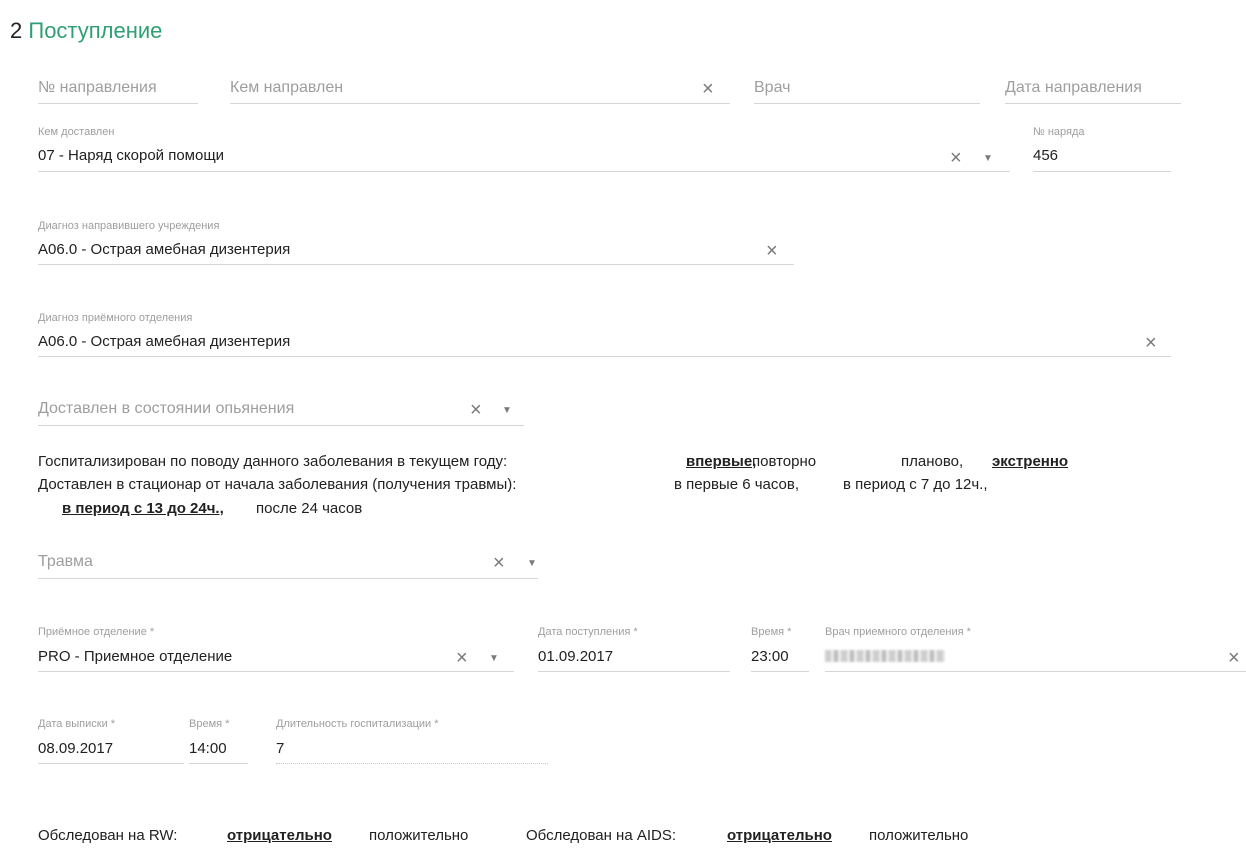 The width and height of the screenshot is (1246, 850). Describe the element at coordinates (708, 89) in the screenshot. I see `clear-referred-by-icon: ×` at that location.